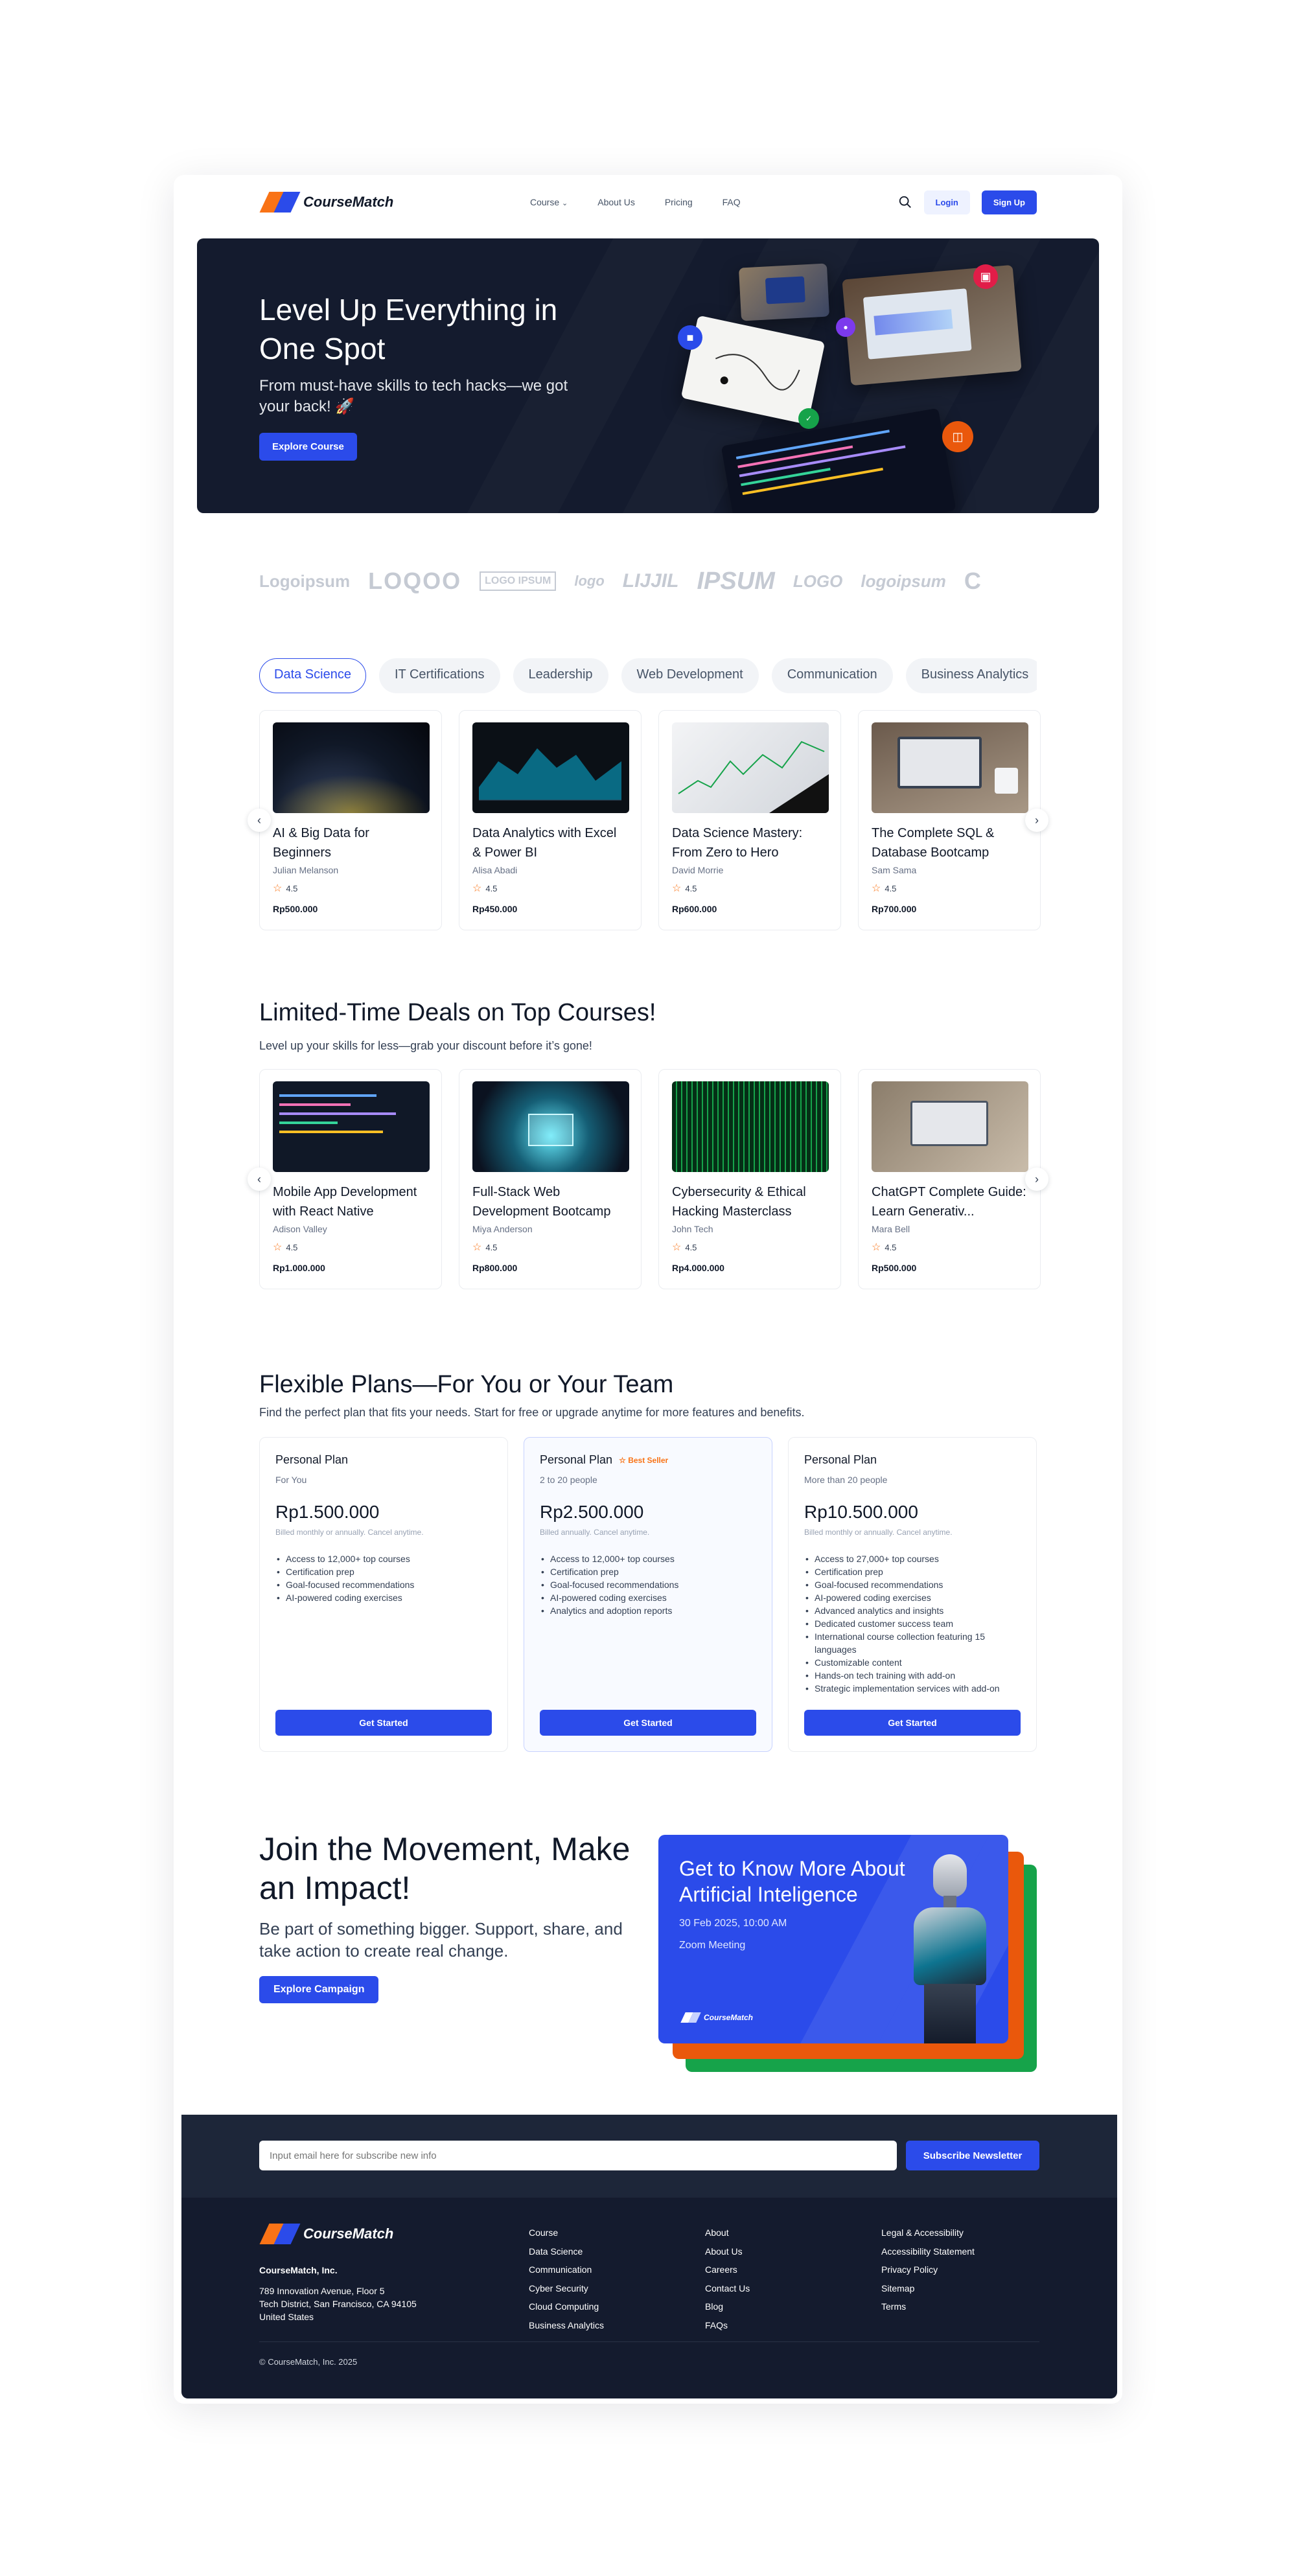 This screenshot has width=1296, height=2576. Describe the element at coordinates (727, 2325) in the screenshot. I see `footer-link: FAQs` at that location.